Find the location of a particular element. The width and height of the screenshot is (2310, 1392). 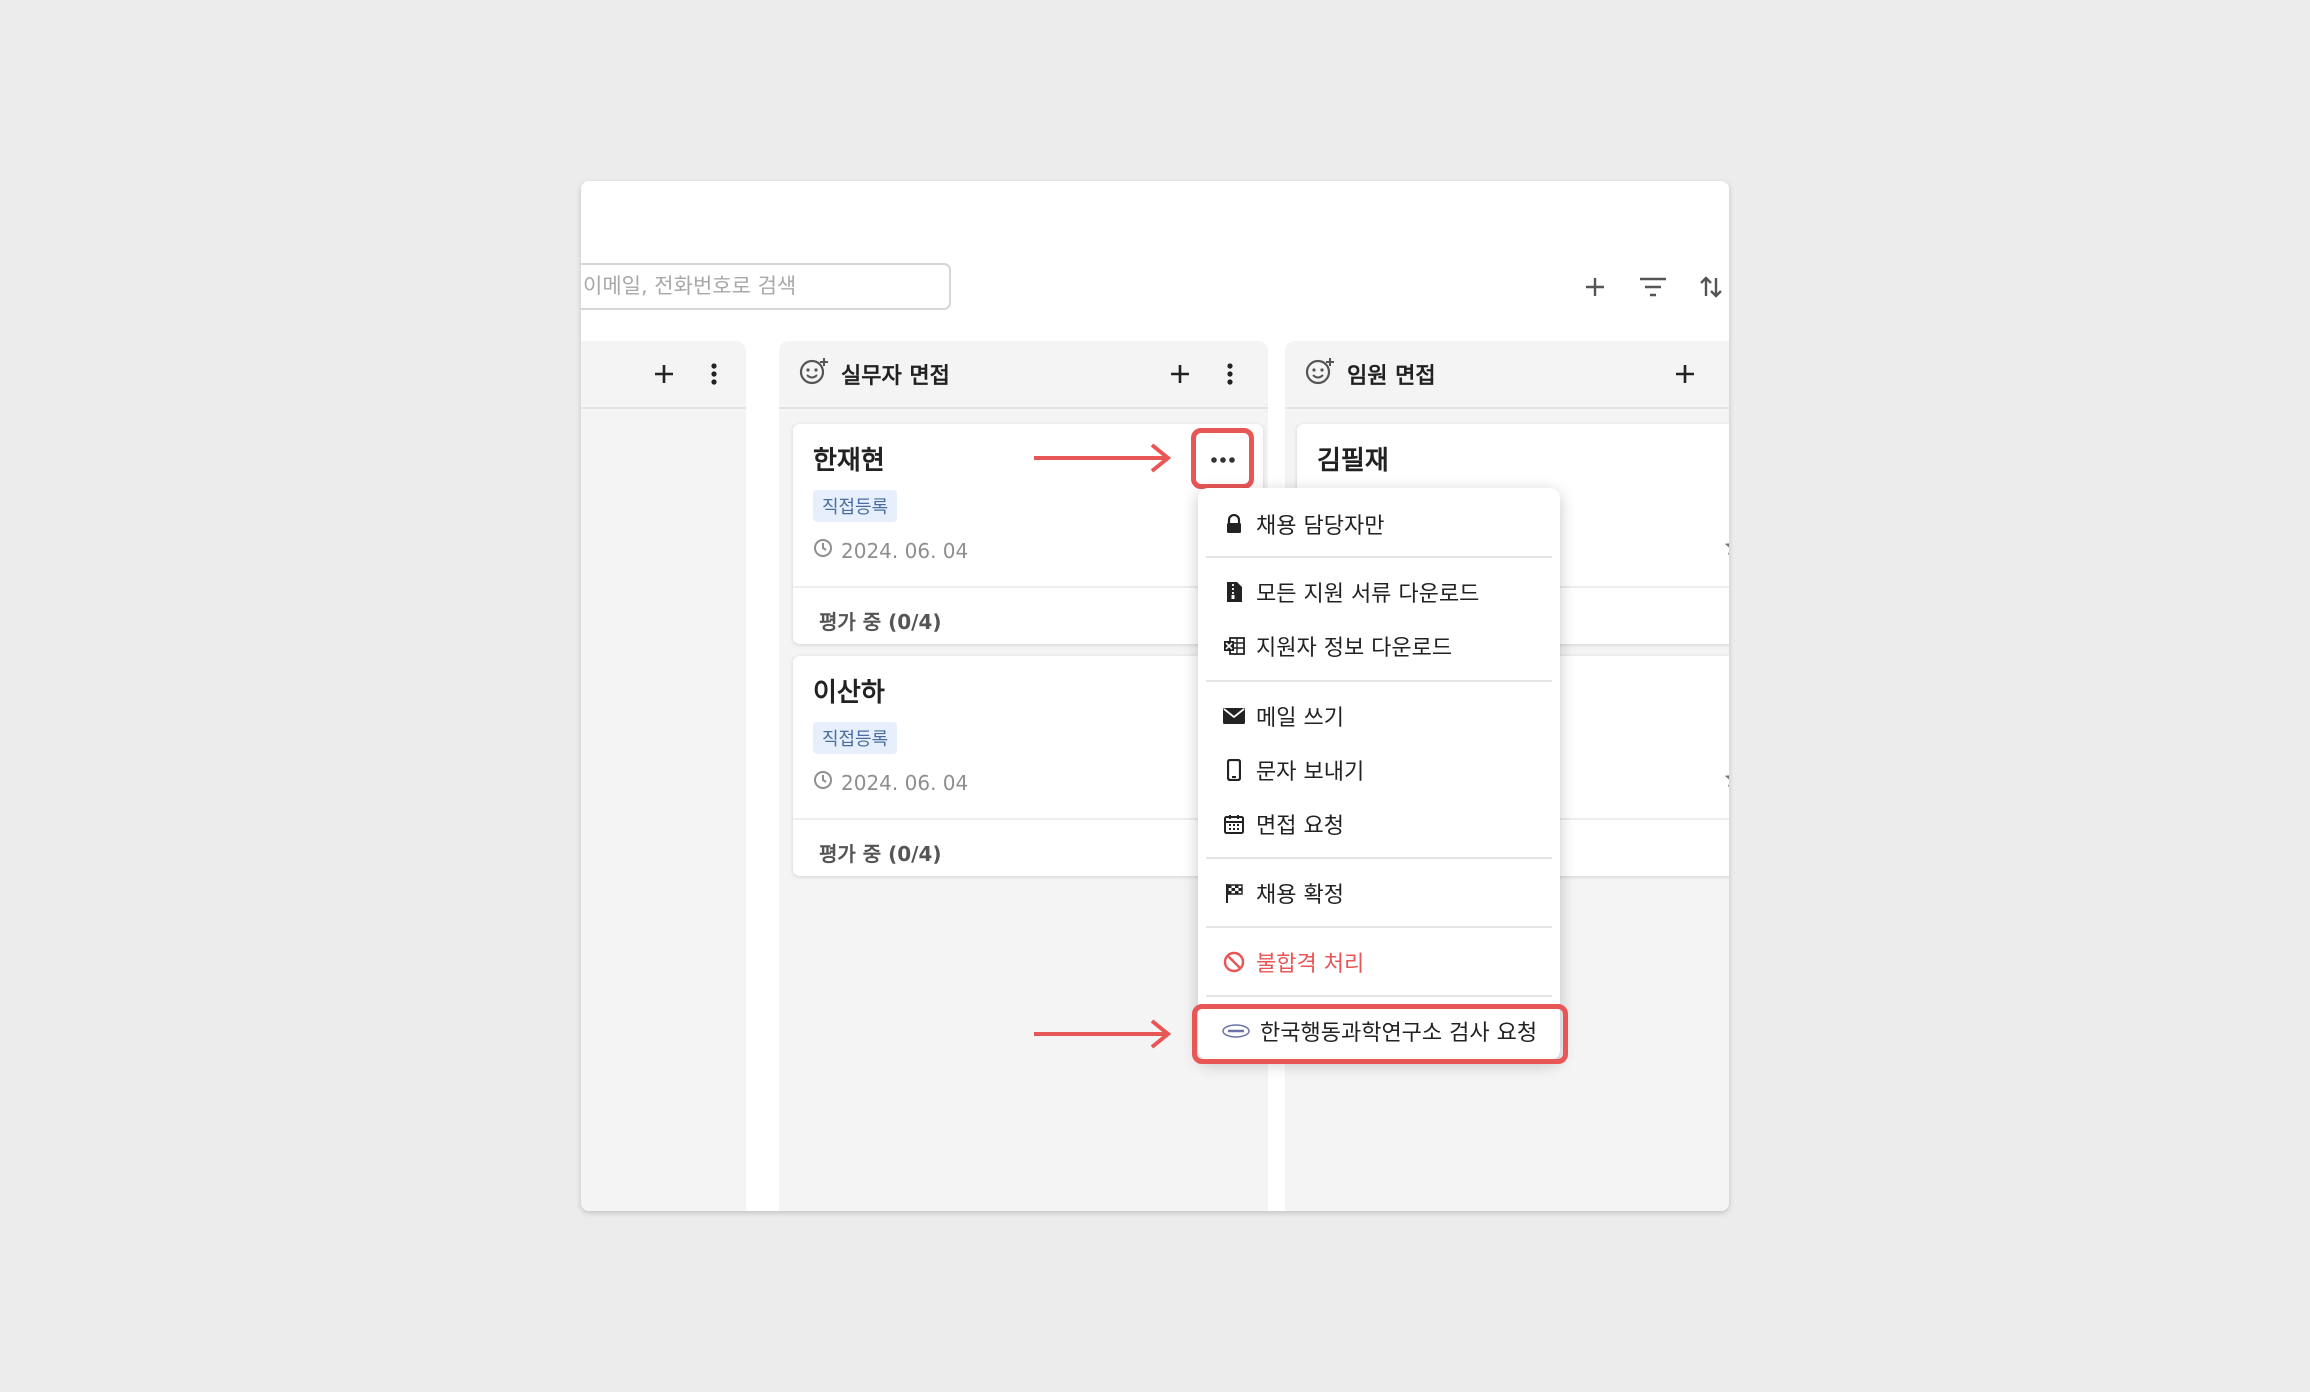

applicant-name: 이산하 is located at coordinates (849, 693).